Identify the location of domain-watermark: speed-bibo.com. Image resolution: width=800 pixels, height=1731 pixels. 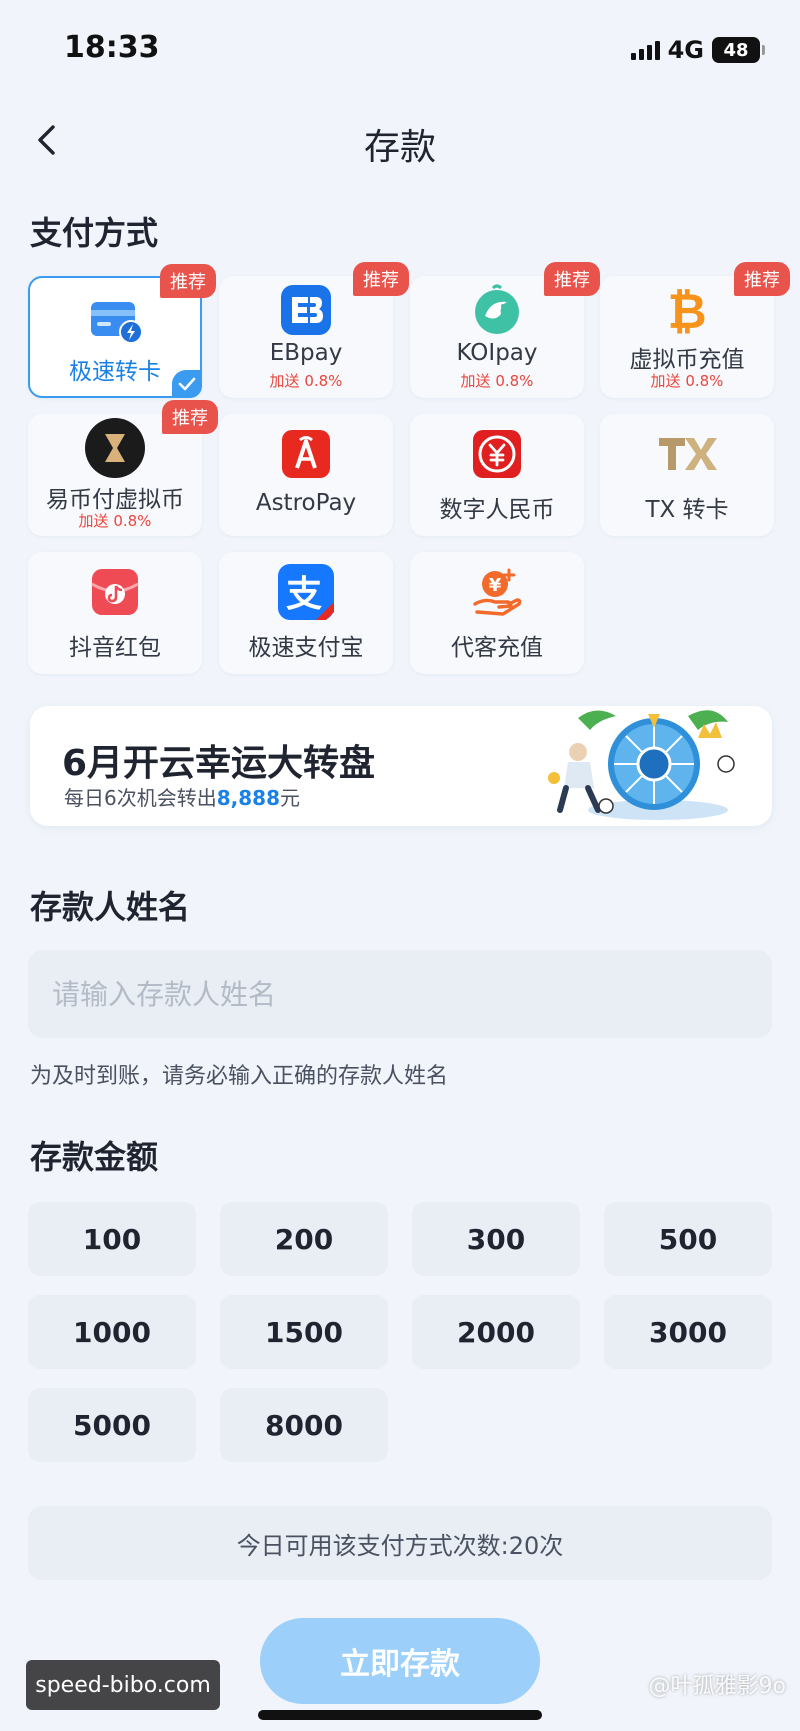
(123, 1685).